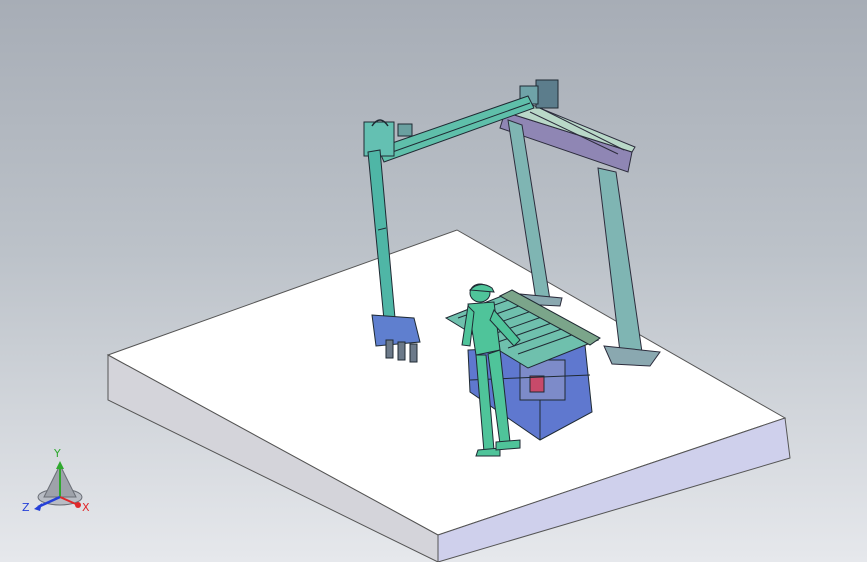 Image resolution: width=867 pixels, height=562 pixels. I want to click on gantry-motor, so click(547, 94).